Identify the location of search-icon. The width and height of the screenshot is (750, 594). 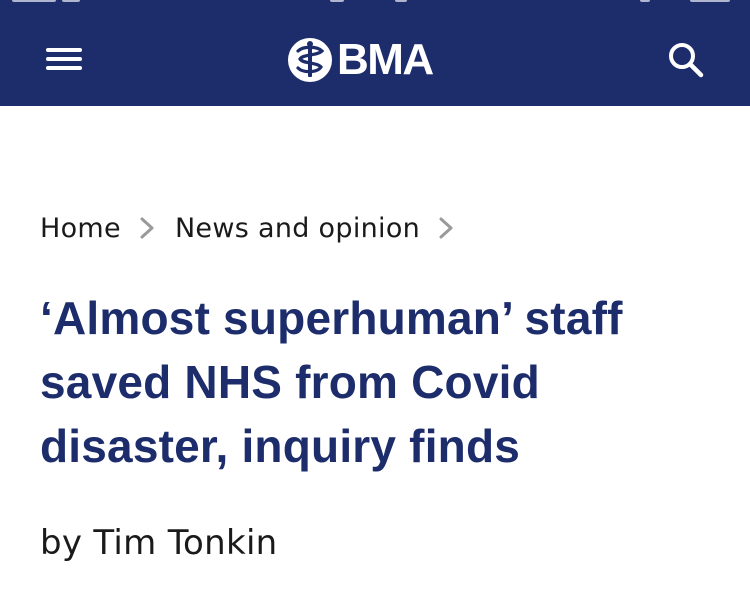
(686, 60).